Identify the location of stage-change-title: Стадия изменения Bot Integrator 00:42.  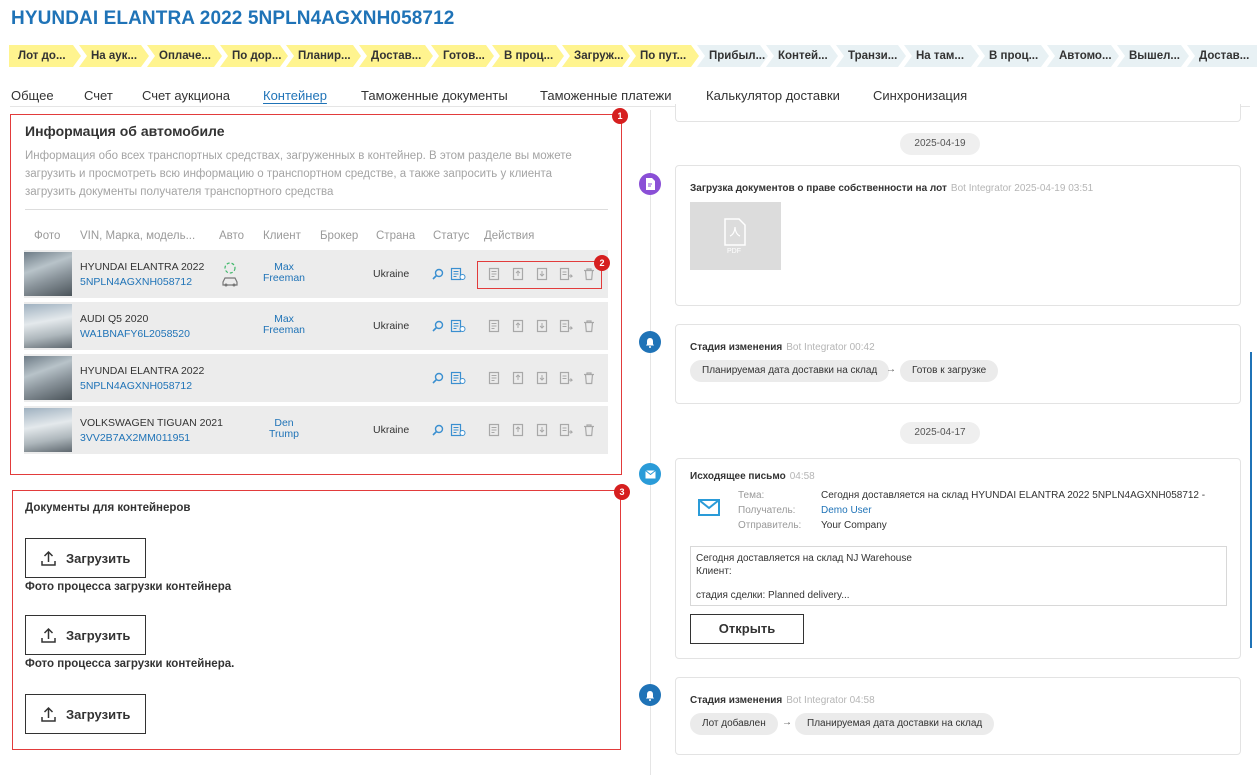
(782, 347).